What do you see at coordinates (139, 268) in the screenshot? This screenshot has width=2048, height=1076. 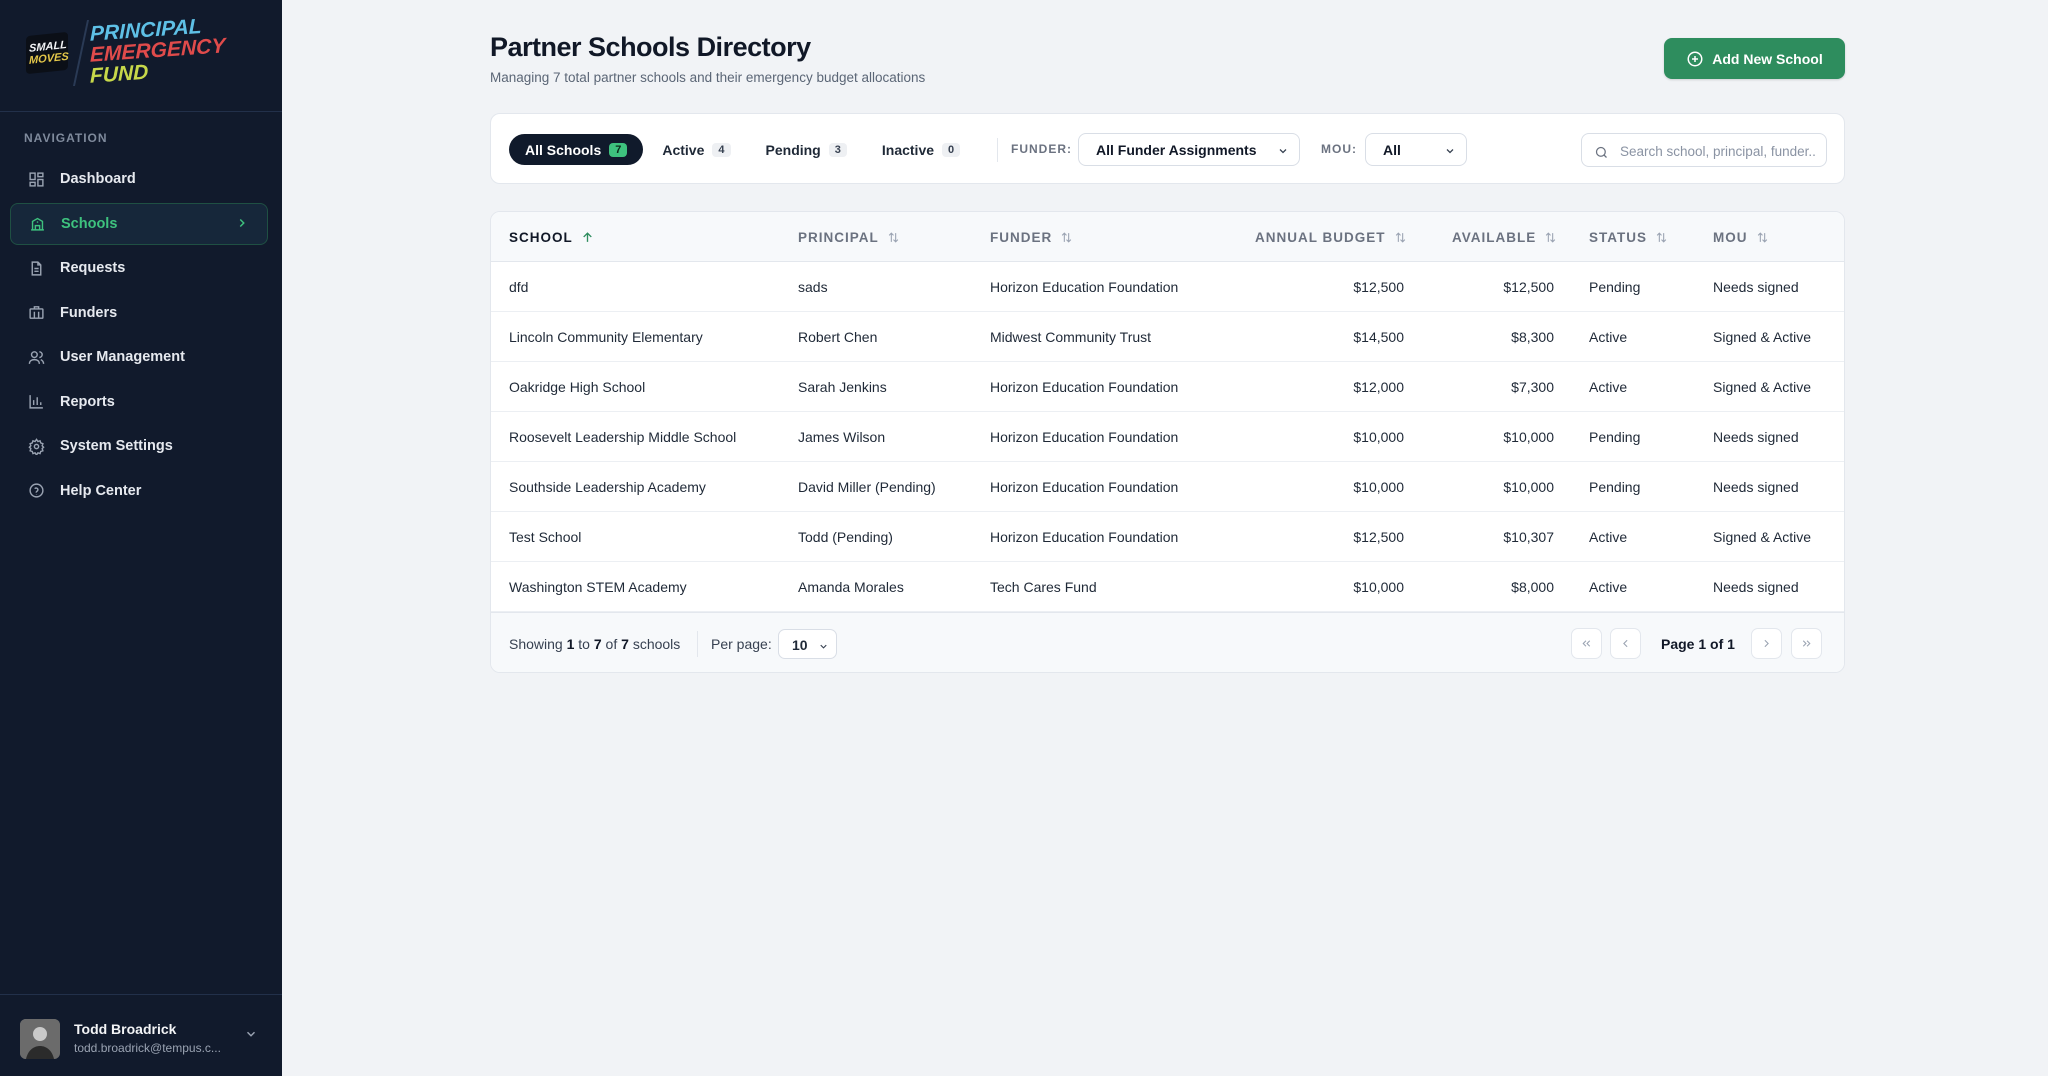 I see `sidebar-item-requests: Requests` at bounding box center [139, 268].